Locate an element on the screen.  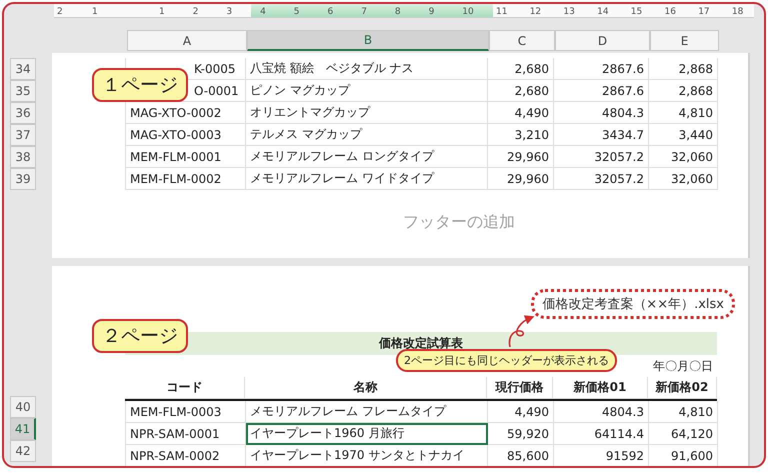
table-cell: テルメス マグカップ is located at coordinates (367, 135).